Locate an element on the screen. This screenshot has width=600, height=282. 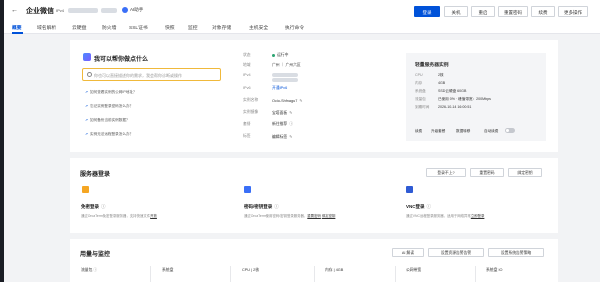
tab-monitor: 监控 is located at coordinates (193, 27).